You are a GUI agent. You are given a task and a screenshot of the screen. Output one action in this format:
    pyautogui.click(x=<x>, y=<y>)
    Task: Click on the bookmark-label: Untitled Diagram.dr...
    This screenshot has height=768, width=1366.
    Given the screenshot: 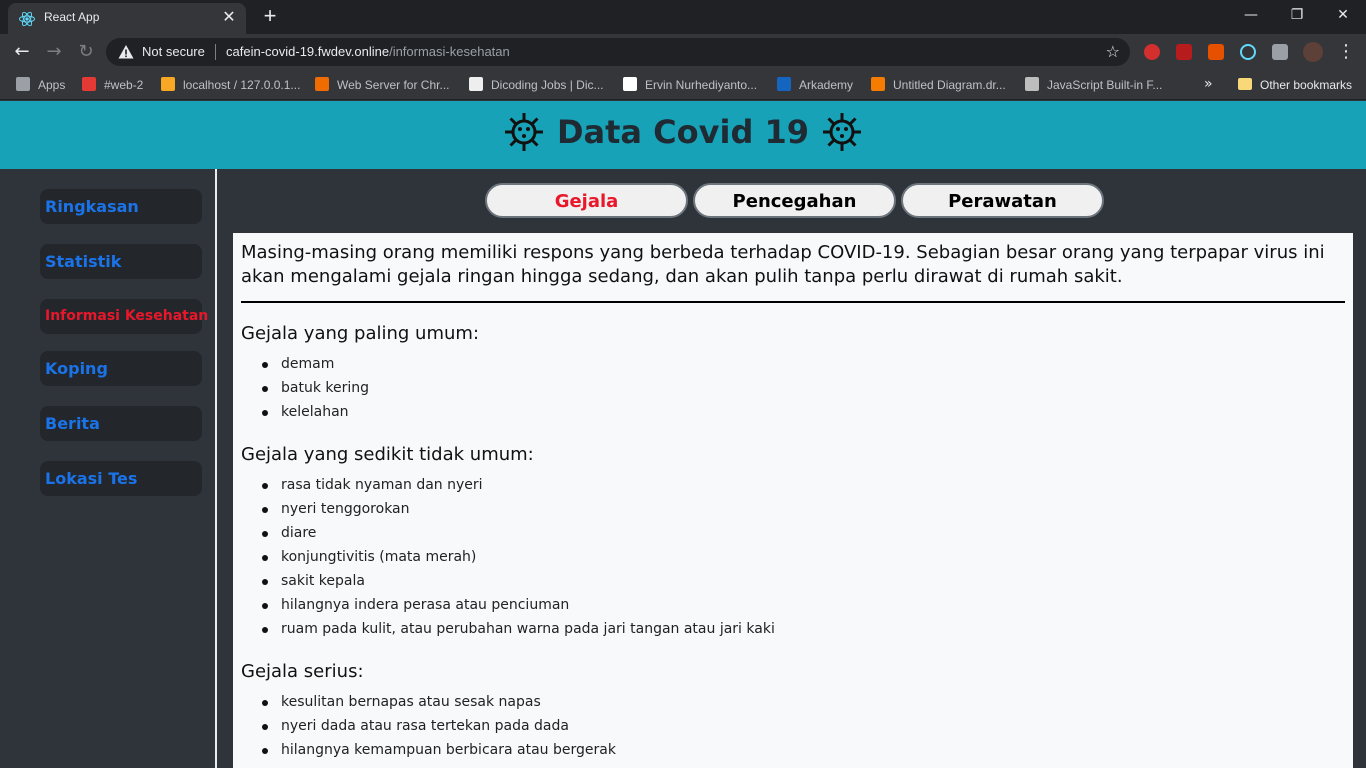 What is the action you would take?
    pyautogui.click(x=949, y=85)
    